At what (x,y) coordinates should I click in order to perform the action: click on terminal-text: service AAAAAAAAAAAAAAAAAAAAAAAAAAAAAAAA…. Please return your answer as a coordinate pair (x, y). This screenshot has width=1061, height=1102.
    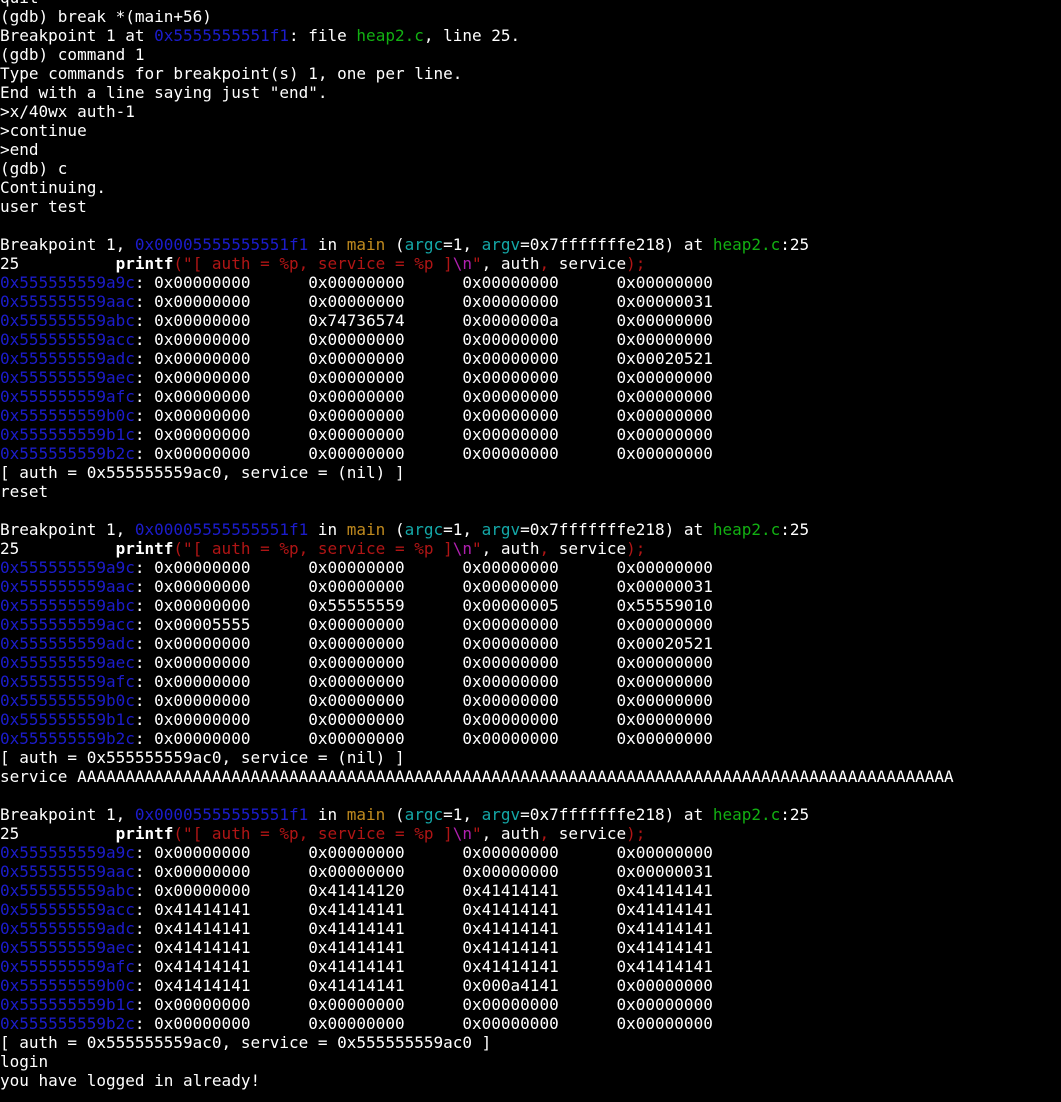
    Looking at the image, I should click on (477, 776).